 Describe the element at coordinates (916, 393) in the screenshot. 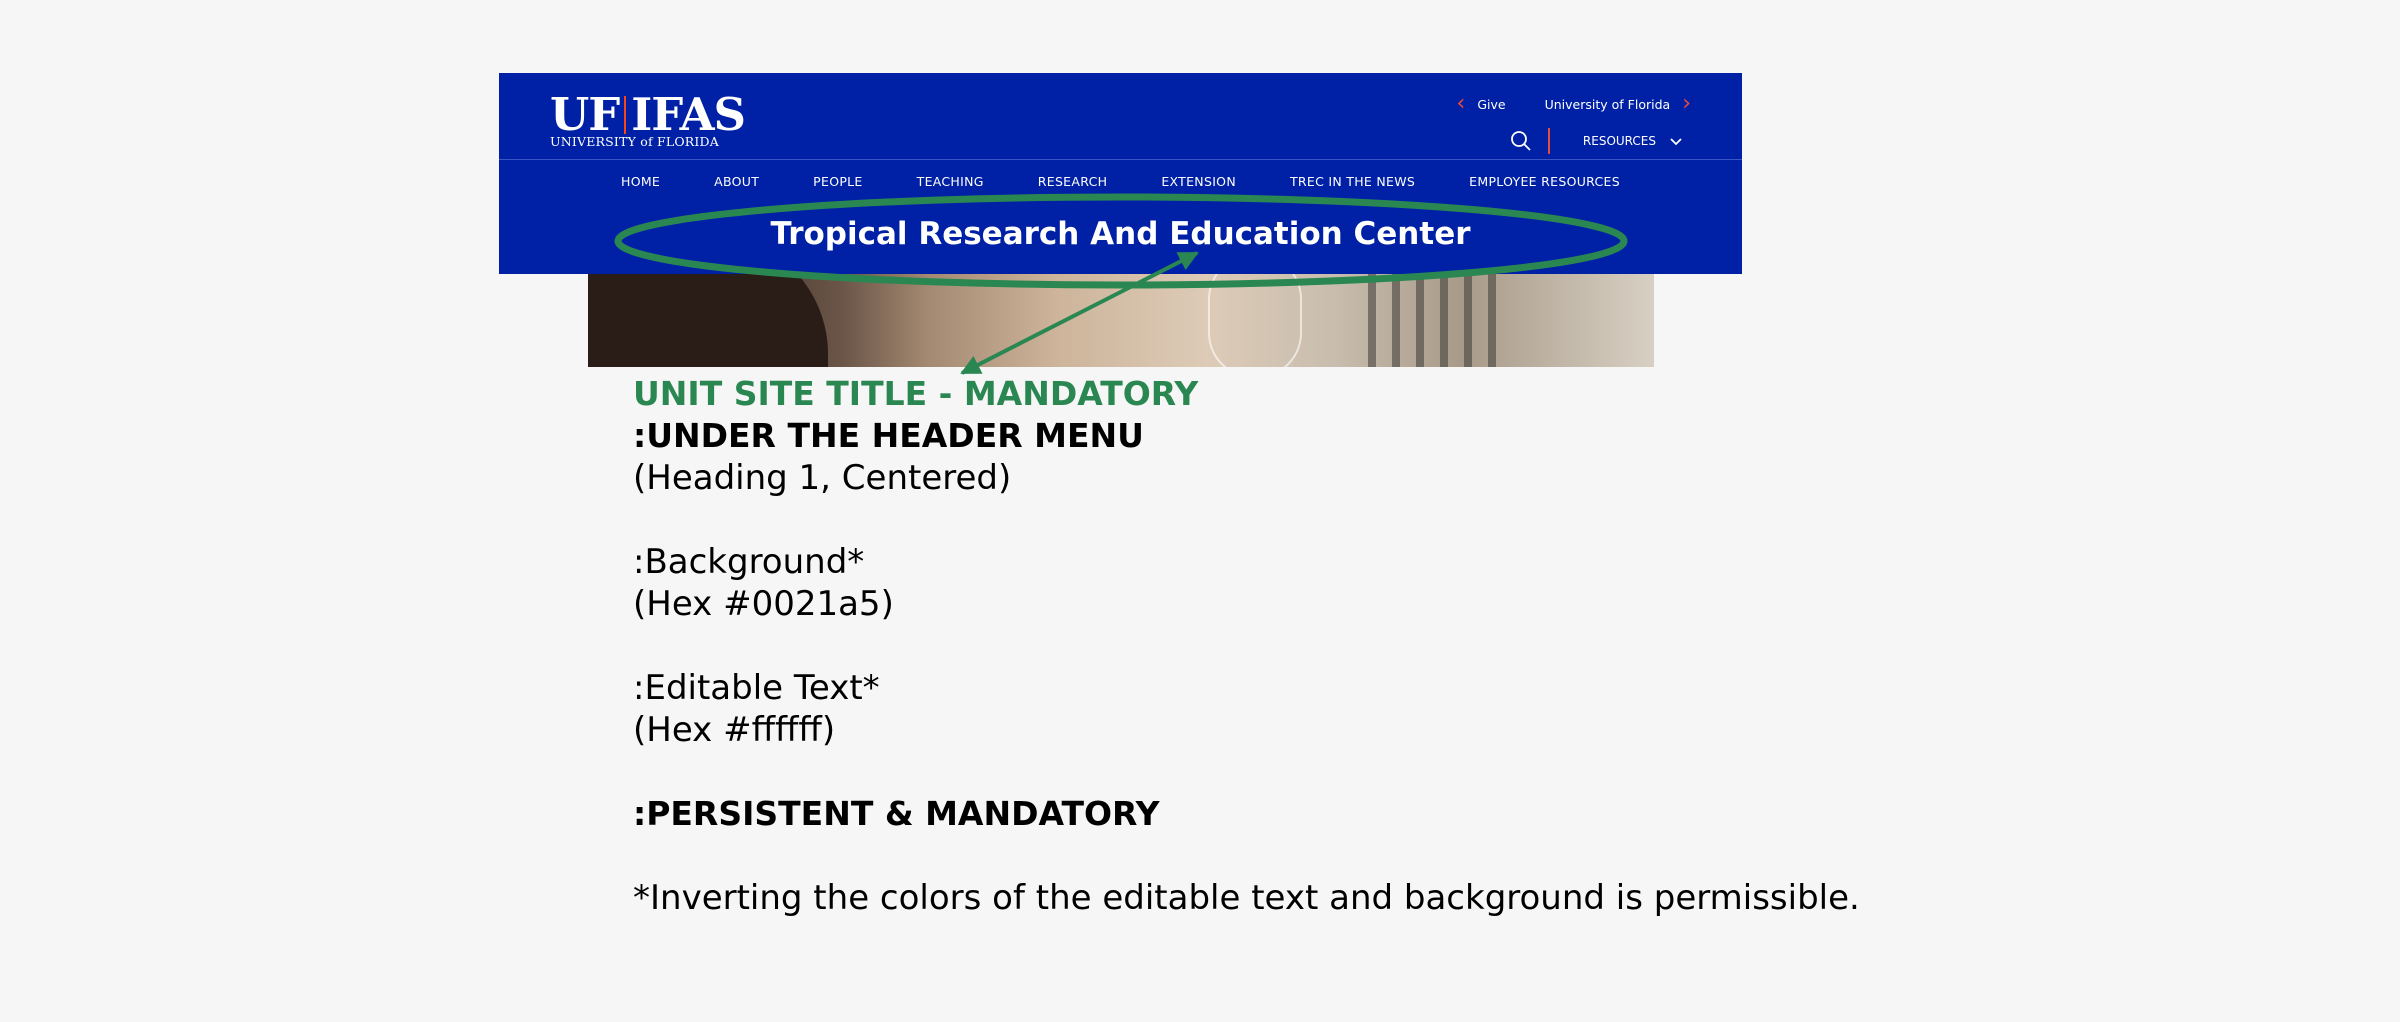

I see `annotation-title: UNIT SITE TITLE - MANDATORY` at that location.